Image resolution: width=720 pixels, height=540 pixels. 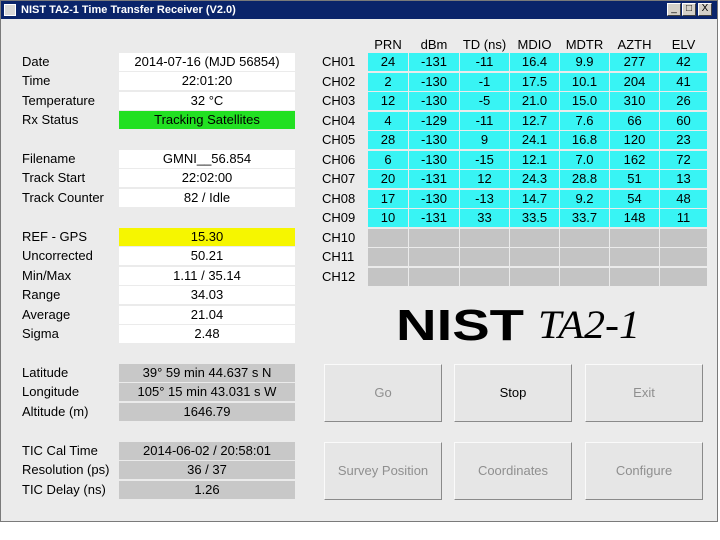 I want to click on survey-position-button: Survey Position, so click(x=383, y=471).